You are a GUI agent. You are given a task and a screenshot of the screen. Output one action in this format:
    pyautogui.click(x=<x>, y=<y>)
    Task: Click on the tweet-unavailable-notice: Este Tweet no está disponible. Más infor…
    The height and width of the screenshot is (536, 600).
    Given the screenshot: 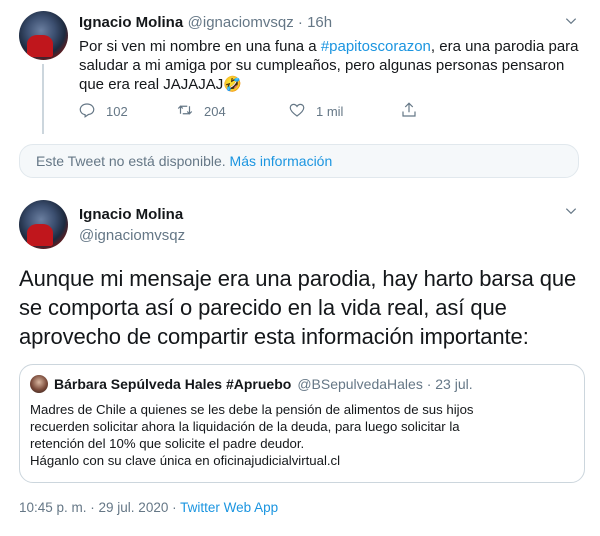 What is the action you would take?
    pyautogui.click(x=299, y=161)
    